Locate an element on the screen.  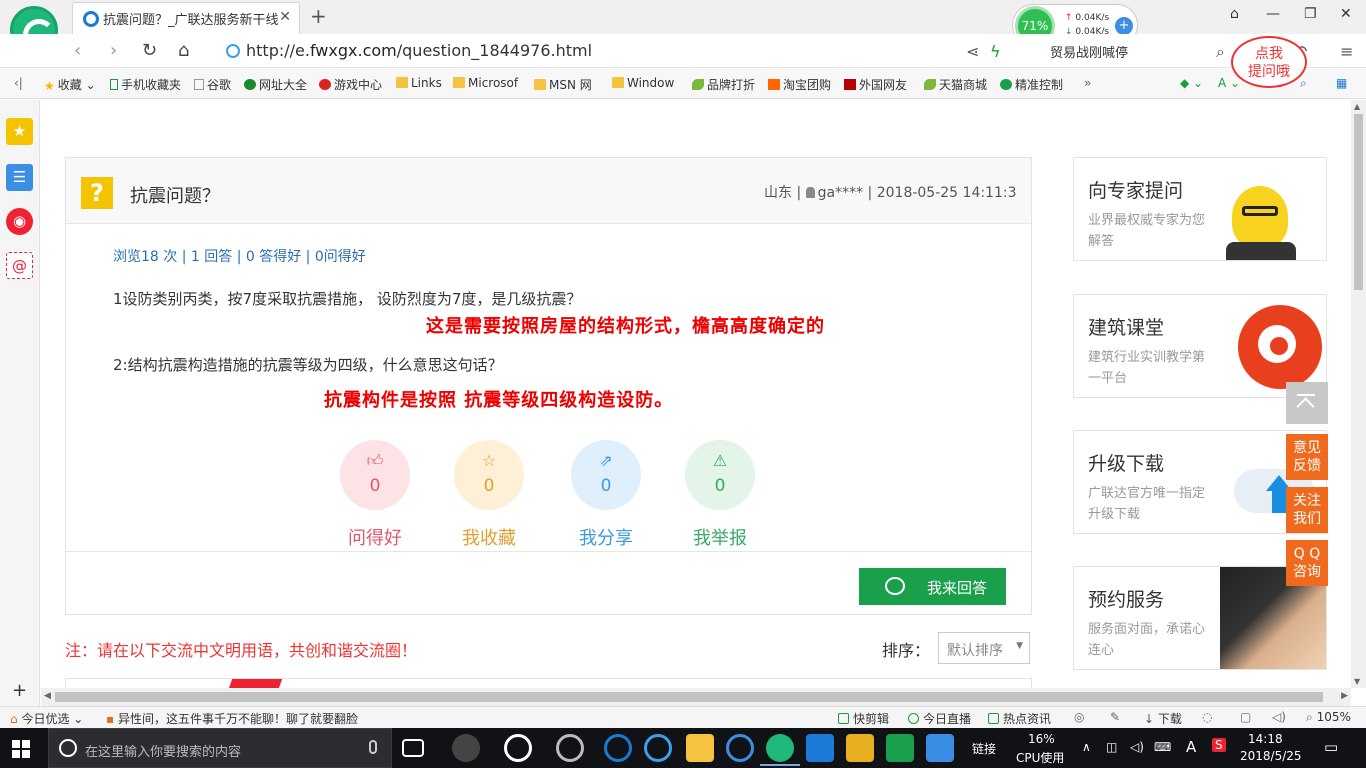
edge-browser-icon is located at coordinates (518, 748).